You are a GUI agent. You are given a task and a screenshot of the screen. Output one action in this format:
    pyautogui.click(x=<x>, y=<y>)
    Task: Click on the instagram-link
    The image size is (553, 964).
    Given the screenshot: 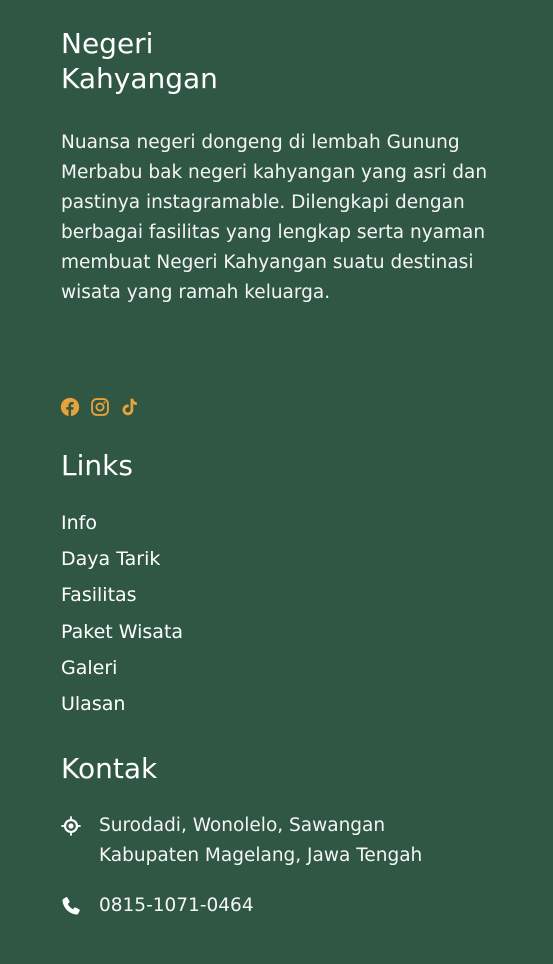 What is the action you would take?
    pyautogui.click(x=100, y=407)
    